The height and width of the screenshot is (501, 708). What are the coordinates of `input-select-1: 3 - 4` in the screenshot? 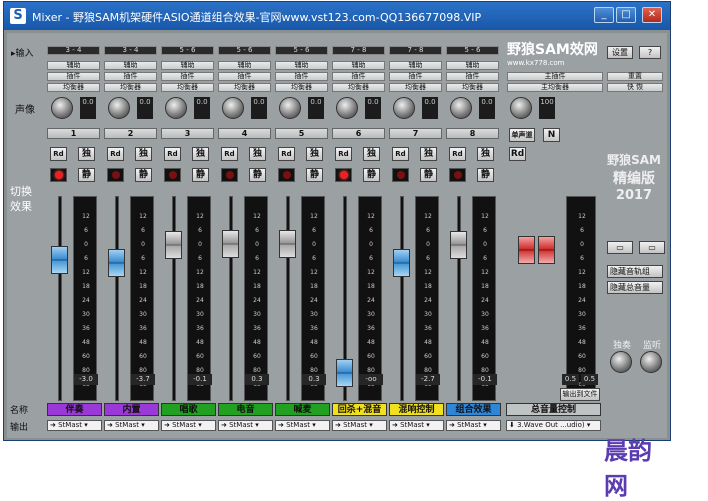 It's located at (73, 50).